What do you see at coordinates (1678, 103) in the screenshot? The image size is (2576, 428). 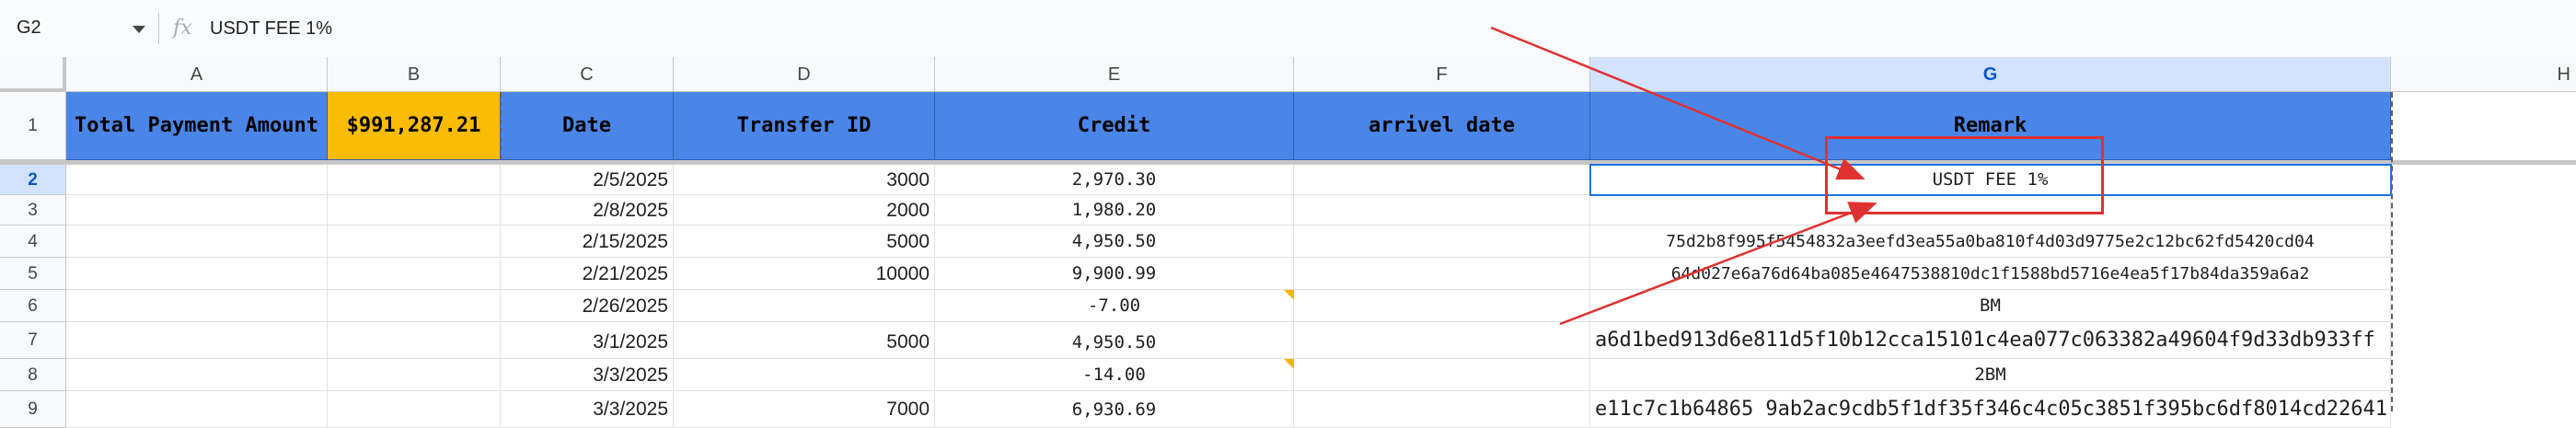 I see `arrow-to-remark` at bounding box center [1678, 103].